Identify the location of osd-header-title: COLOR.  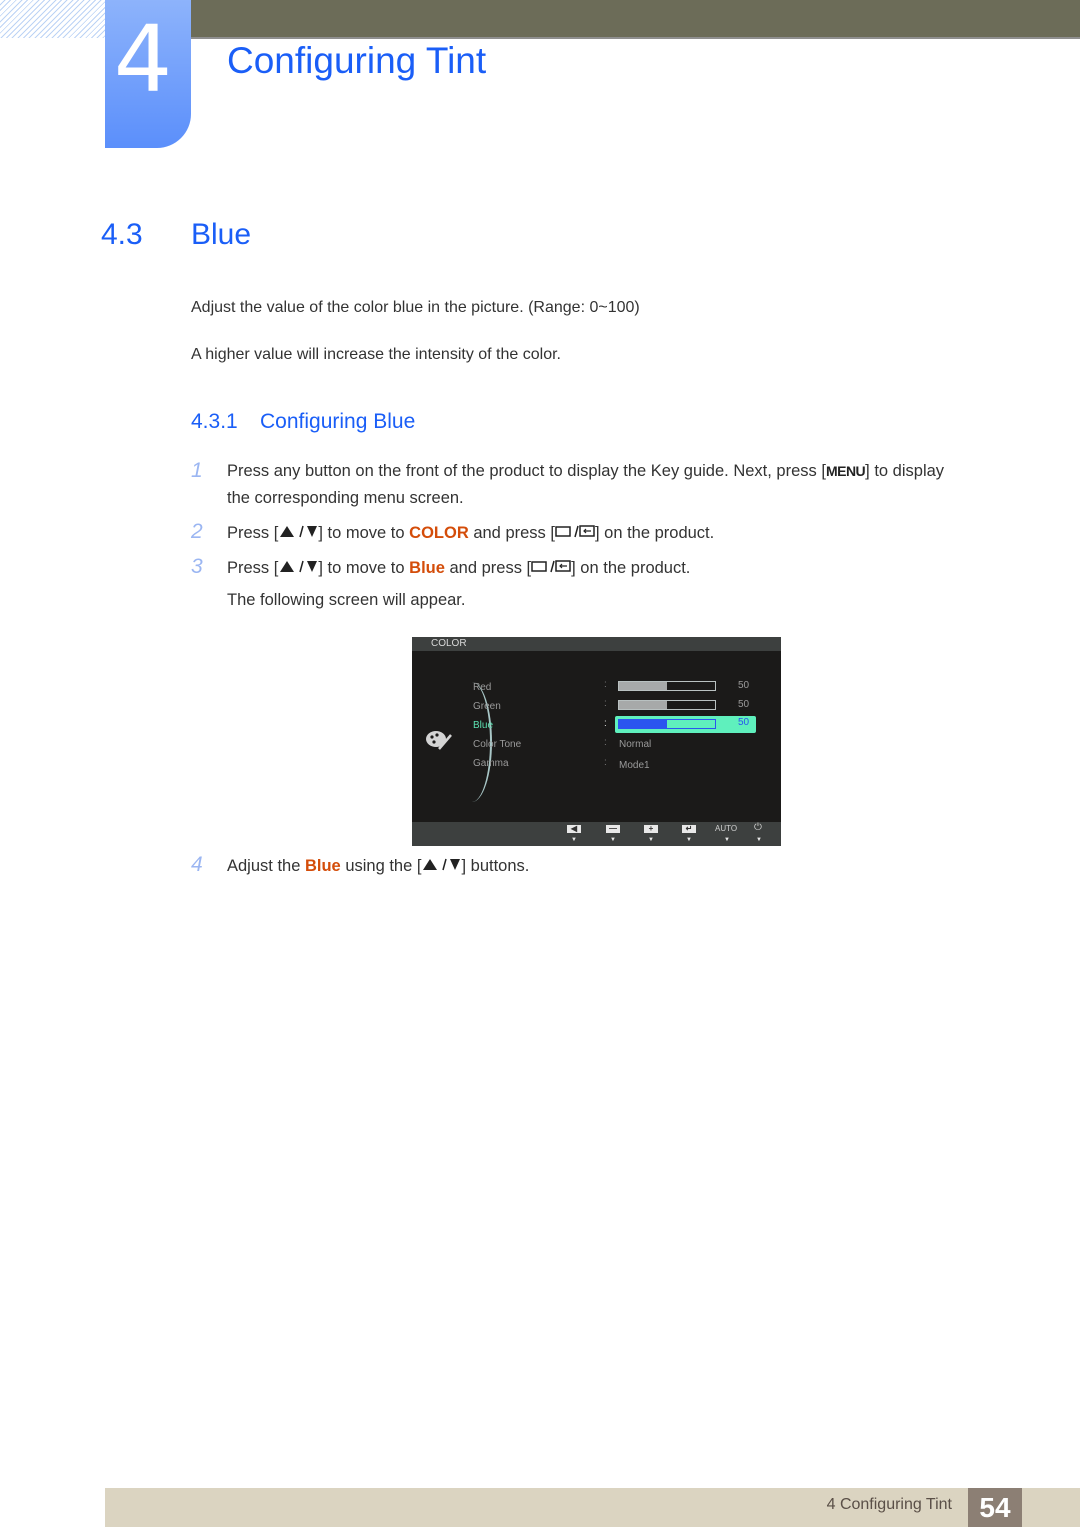
(449, 643).